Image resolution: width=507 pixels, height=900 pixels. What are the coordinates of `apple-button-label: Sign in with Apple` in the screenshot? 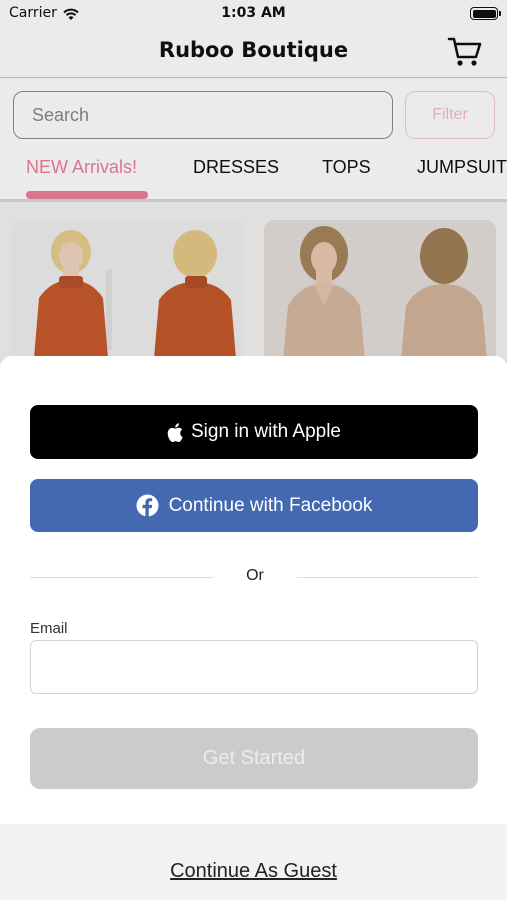 It's located at (266, 431).